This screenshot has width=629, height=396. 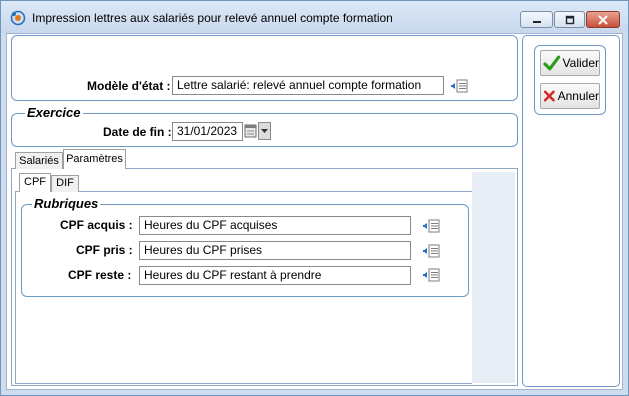 What do you see at coordinates (264, 131) in the screenshot?
I see `chevron-down-icon` at bounding box center [264, 131].